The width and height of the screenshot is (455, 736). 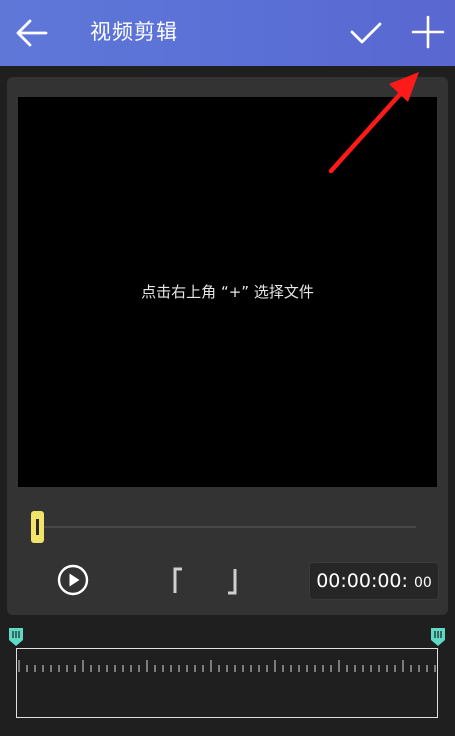 What do you see at coordinates (134, 32) in the screenshot?
I see `page-title: 视频剪辑` at bounding box center [134, 32].